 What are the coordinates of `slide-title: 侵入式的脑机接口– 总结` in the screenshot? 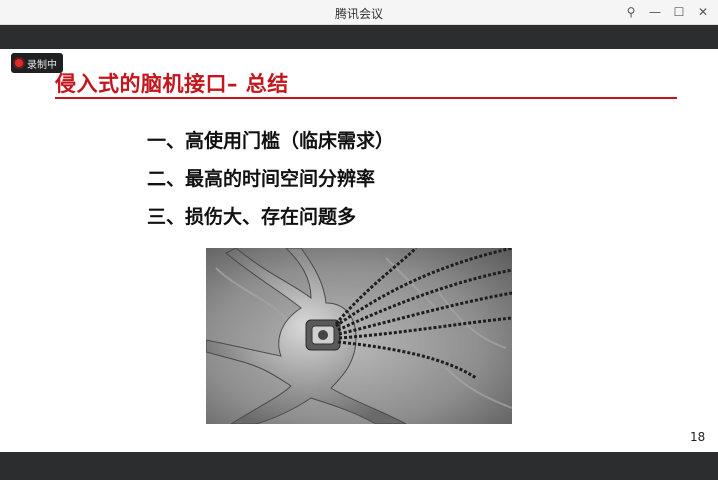 It's located at (172, 84).